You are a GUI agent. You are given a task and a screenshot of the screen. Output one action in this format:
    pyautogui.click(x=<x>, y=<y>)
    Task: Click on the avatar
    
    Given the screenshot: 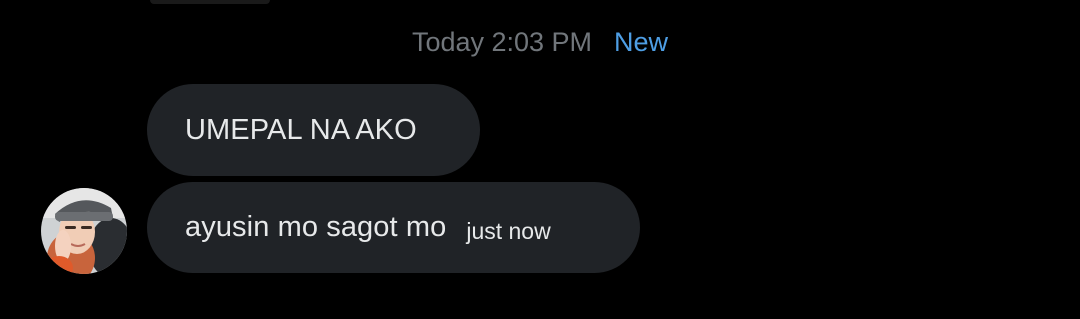 What is the action you would take?
    pyautogui.click(x=84, y=231)
    